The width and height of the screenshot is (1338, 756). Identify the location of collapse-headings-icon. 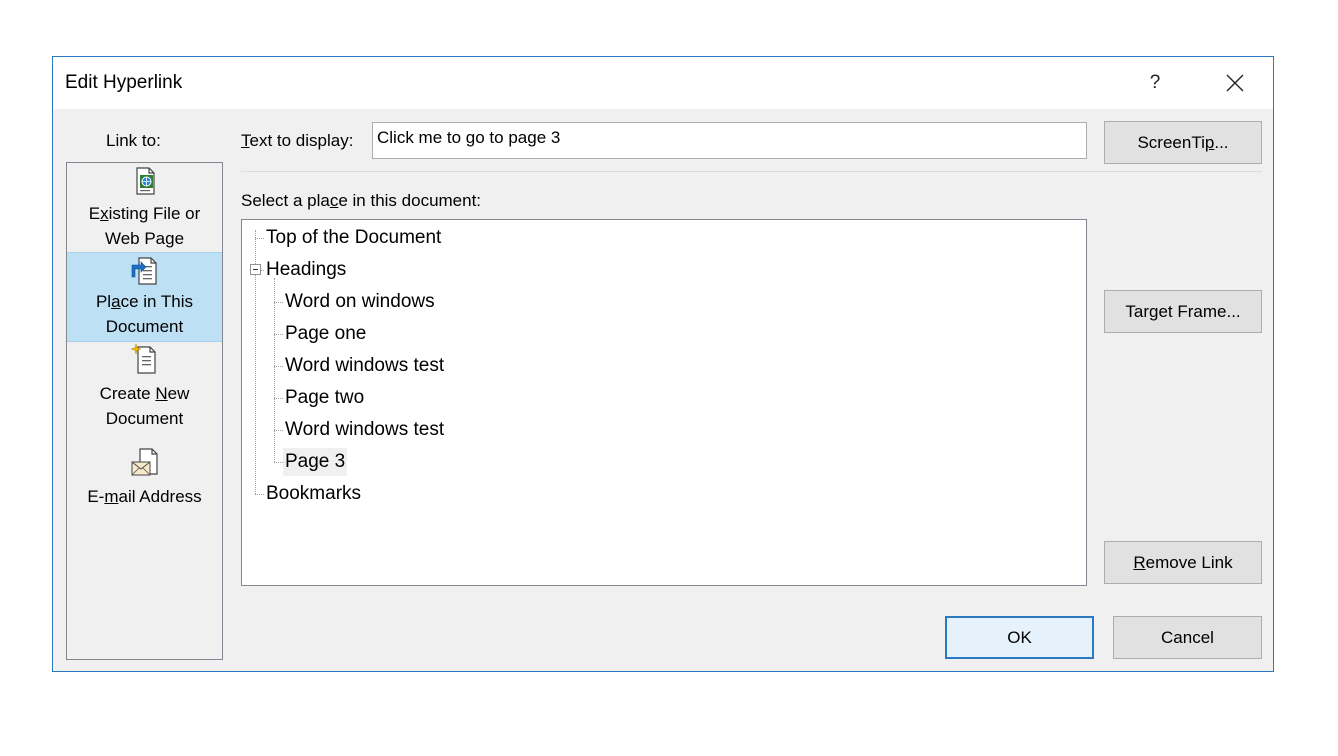
(255, 269).